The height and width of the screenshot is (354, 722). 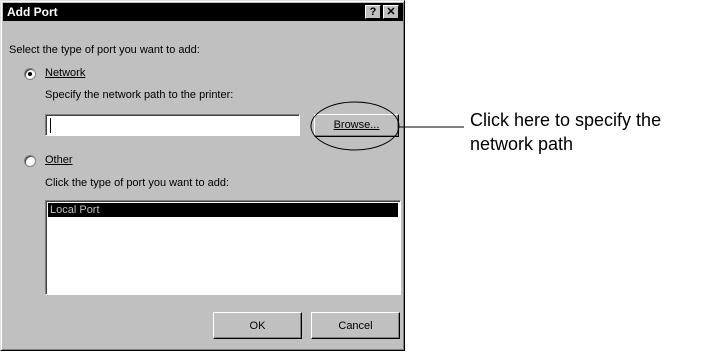 I want to click on callout-overlay, so click(x=387, y=126).